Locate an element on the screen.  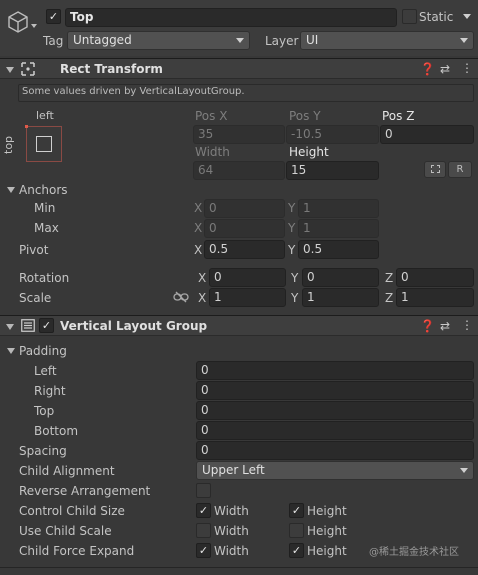
tag-dropdown: Untagged is located at coordinates (158, 40).